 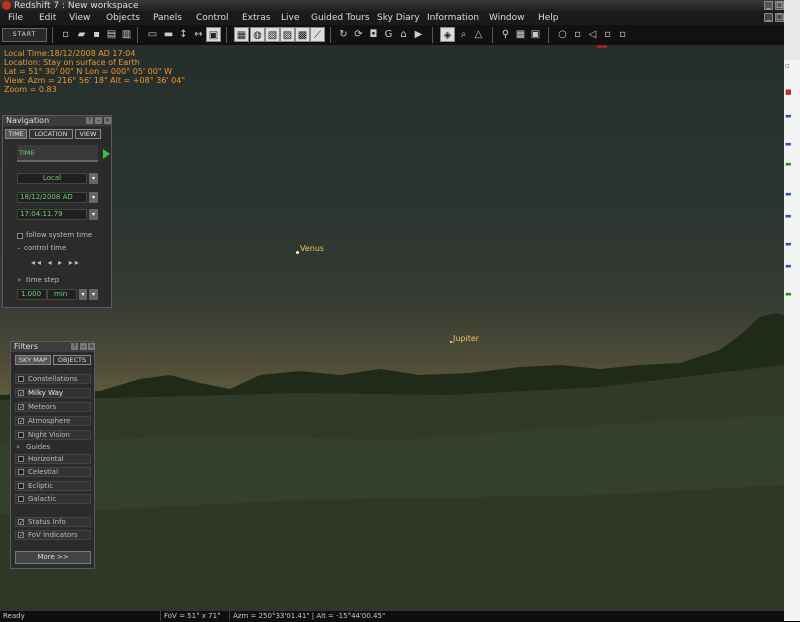 What do you see at coordinates (53, 459) in the screenshot?
I see `guide-horizontal: Horizontal` at bounding box center [53, 459].